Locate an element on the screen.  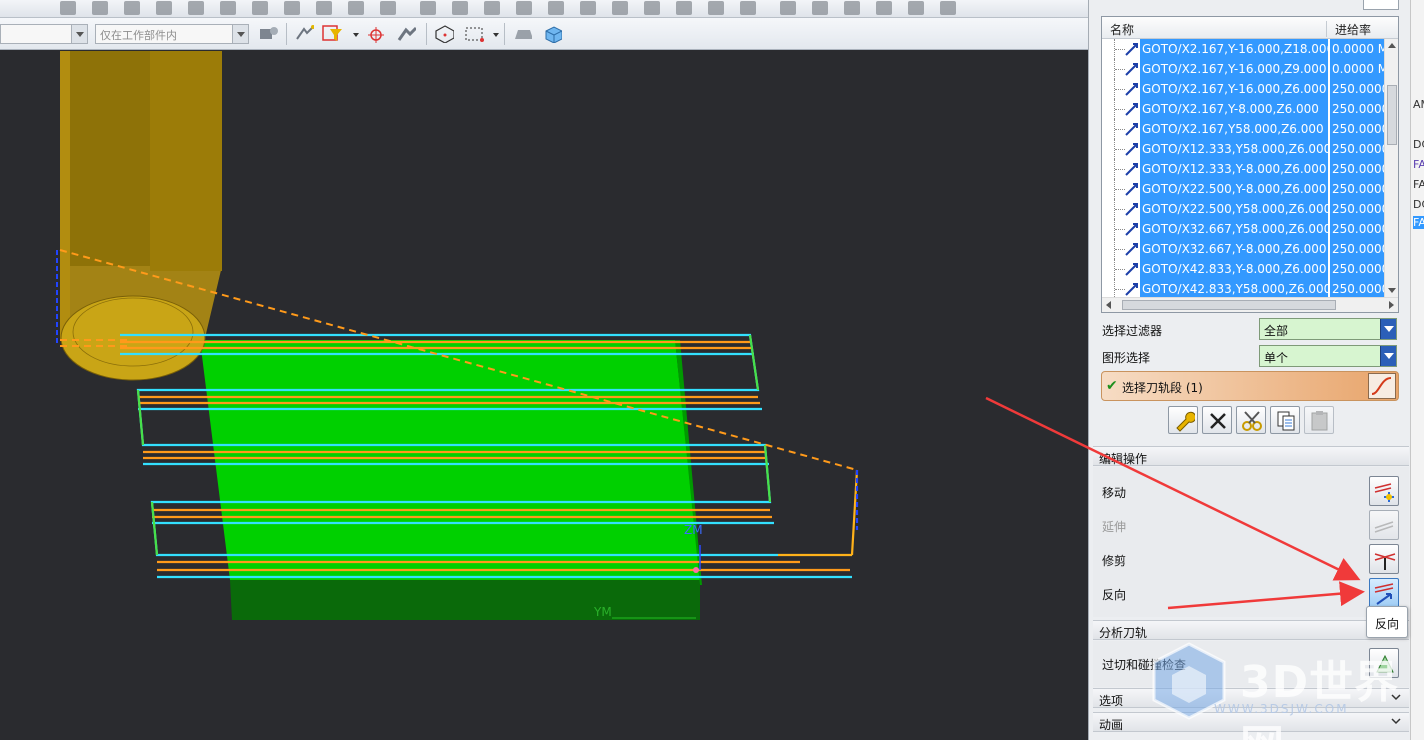
point-snap-icon is located at coordinates (374, 34).